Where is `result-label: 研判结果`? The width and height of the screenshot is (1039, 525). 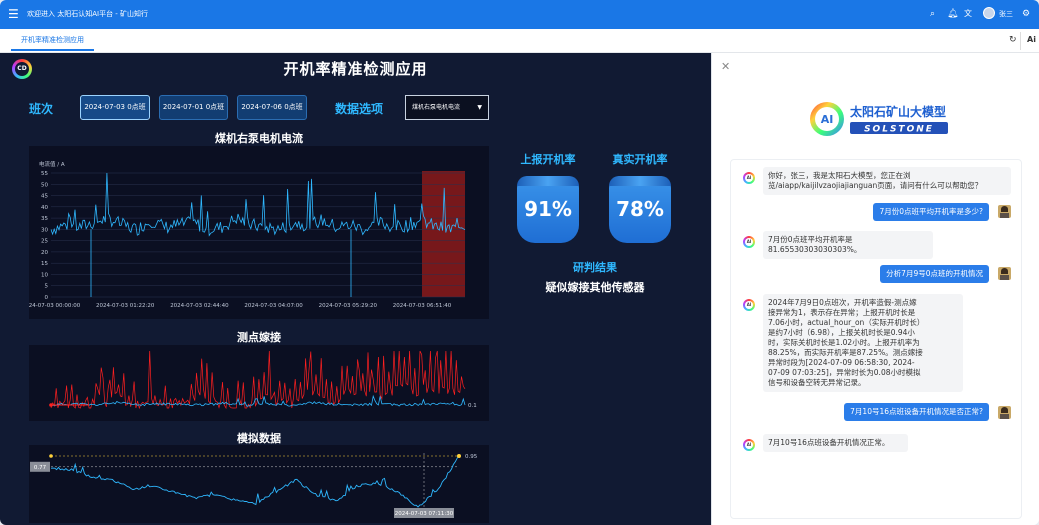
result-label: 研判结果 is located at coordinates (595, 267).